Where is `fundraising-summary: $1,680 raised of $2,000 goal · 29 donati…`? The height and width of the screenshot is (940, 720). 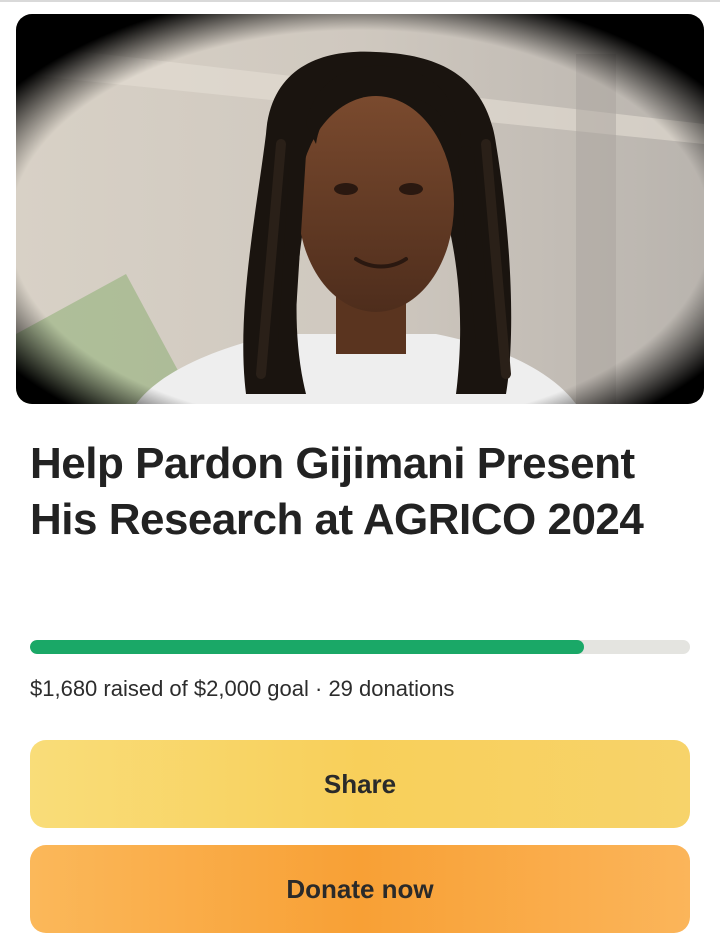 fundraising-summary: $1,680 raised of $2,000 goal · 29 donati… is located at coordinates (242, 688).